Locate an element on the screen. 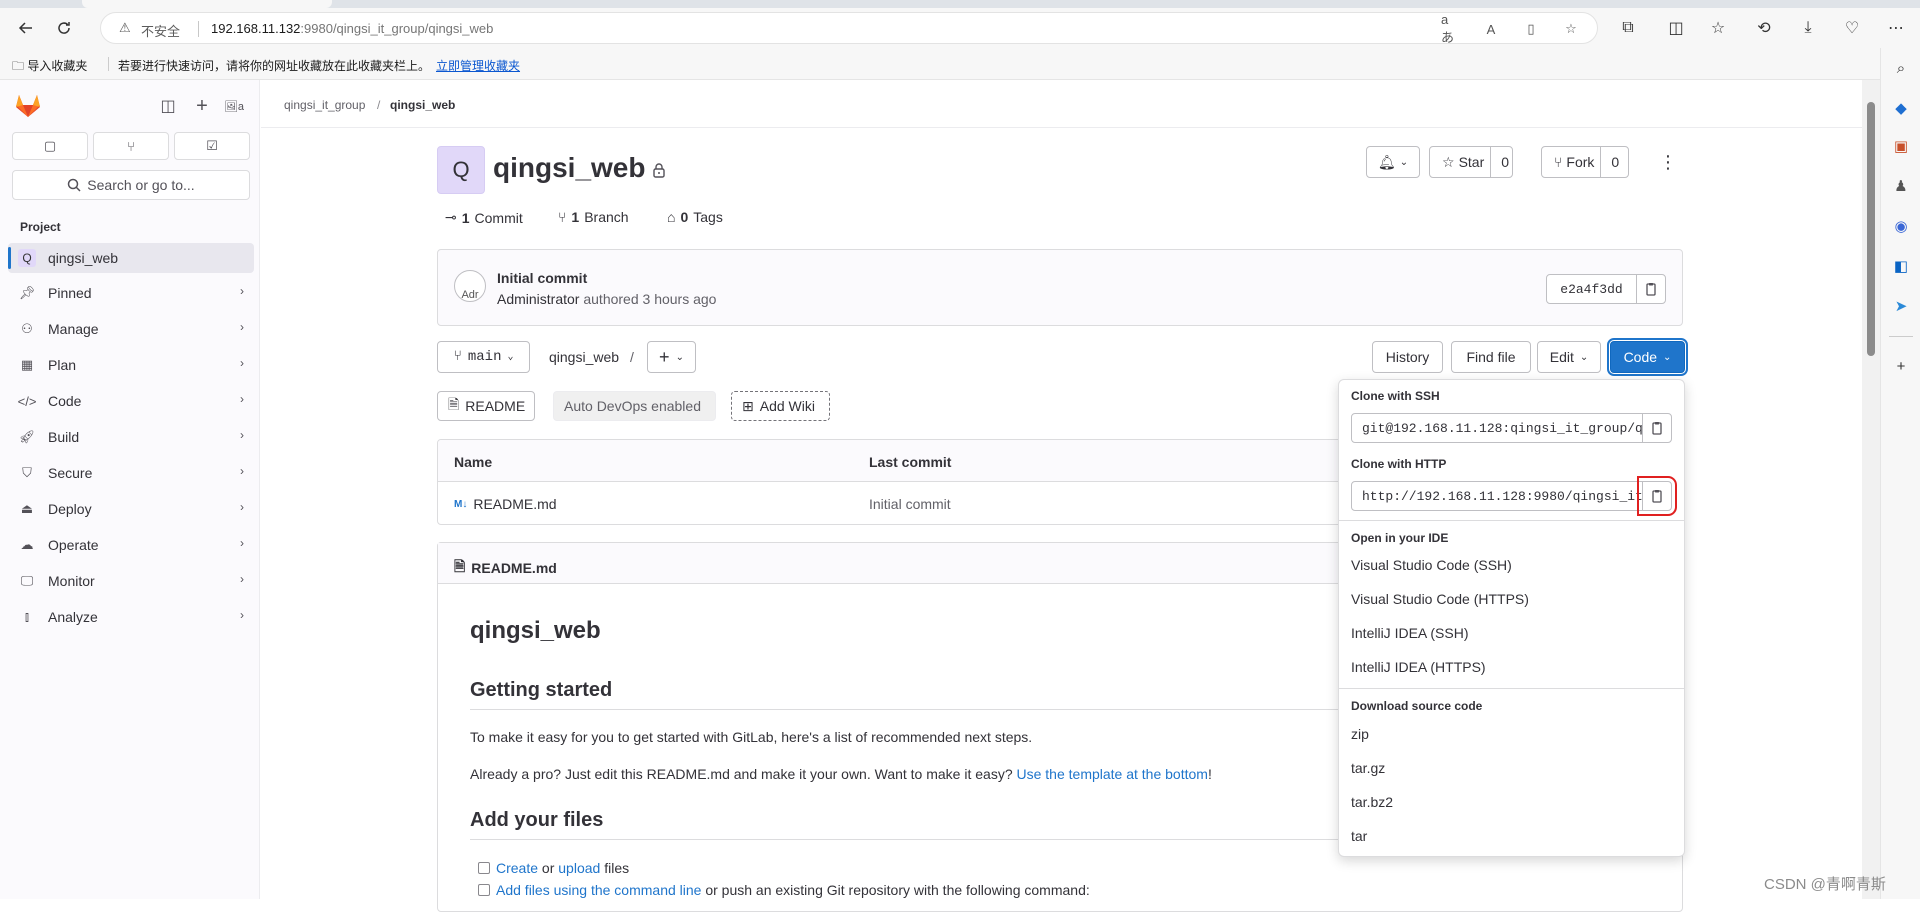 The width and height of the screenshot is (1920, 912). fork-button: ⑂ Fork 0 is located at coordinates (1585, 162).